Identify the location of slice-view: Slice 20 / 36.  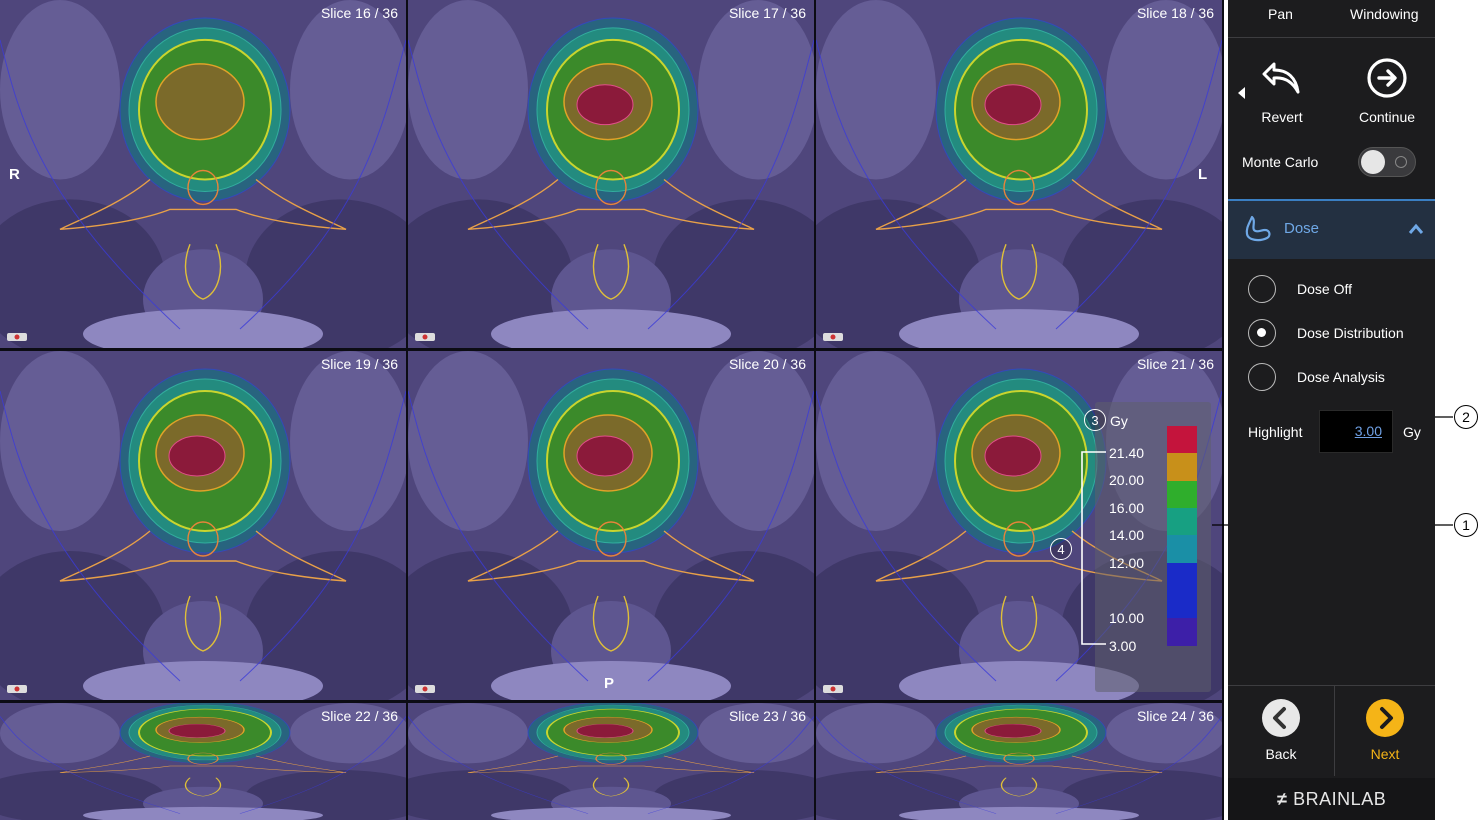
(611, 525).